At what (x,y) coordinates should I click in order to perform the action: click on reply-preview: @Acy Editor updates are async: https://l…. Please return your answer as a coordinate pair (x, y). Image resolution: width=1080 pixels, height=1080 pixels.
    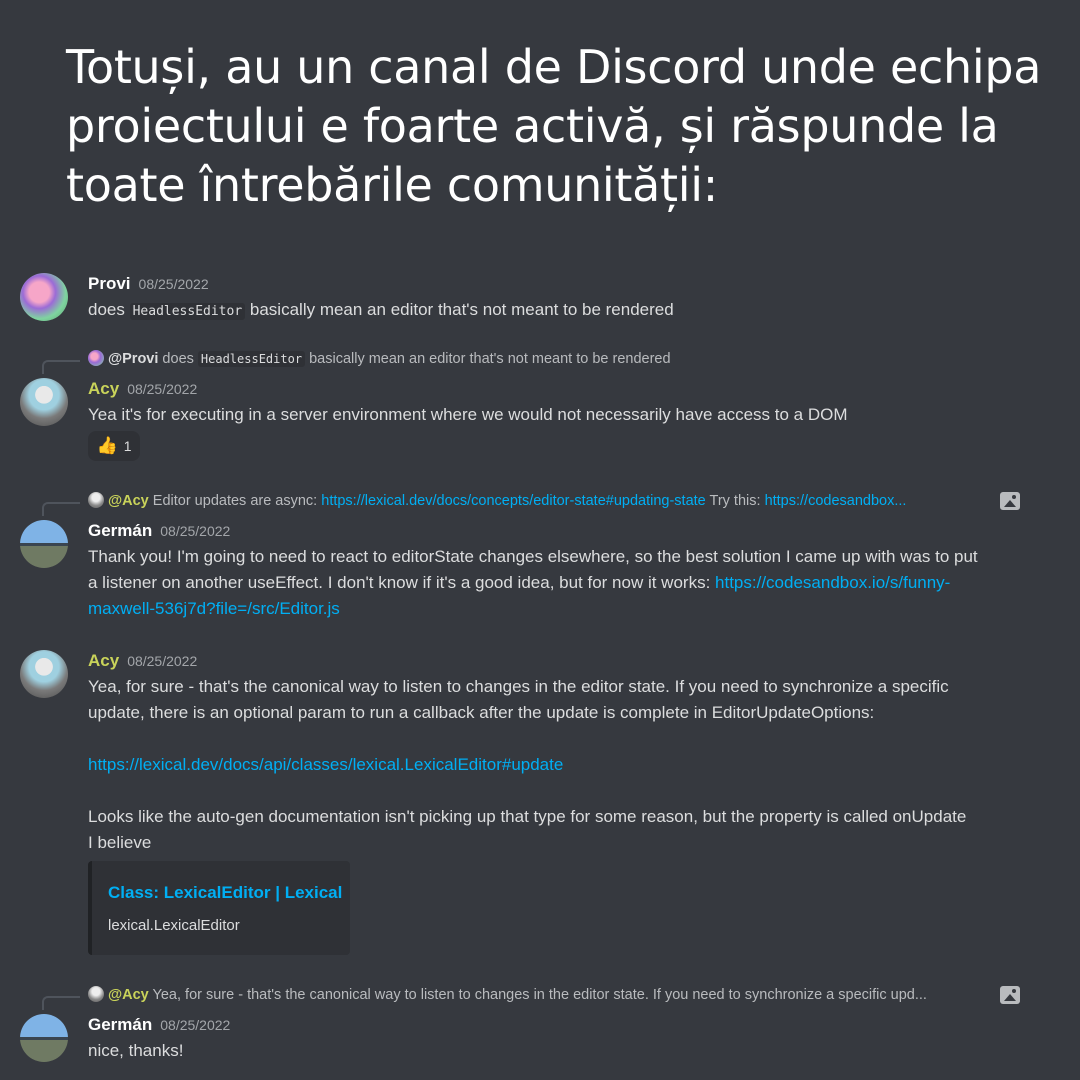
    Looking at the image, I should click on (497, 501).